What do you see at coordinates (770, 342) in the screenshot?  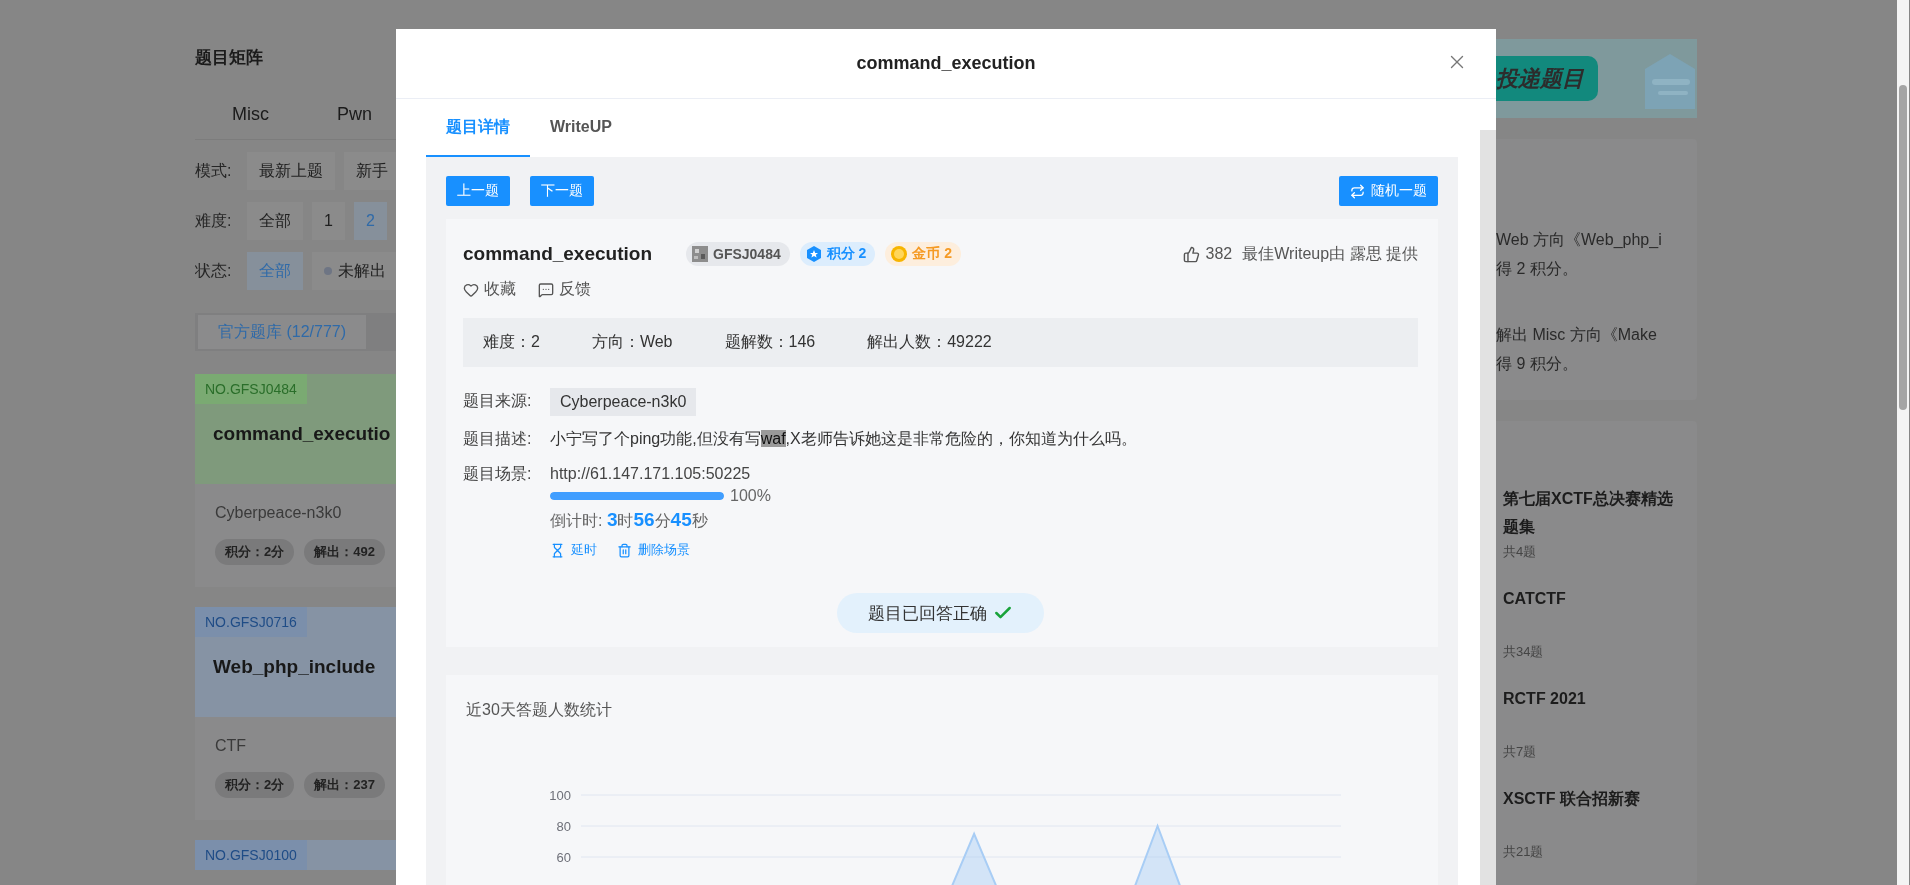 I see `stat-text: 题解数：146` at bounding box center [770, 342].